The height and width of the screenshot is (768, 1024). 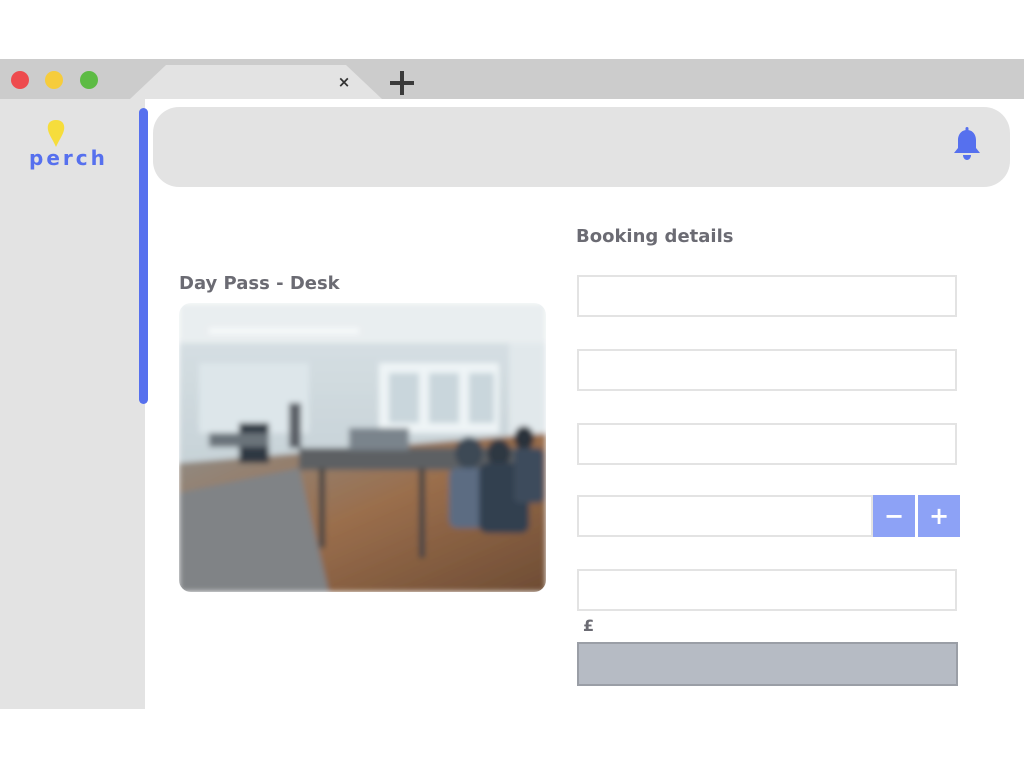 I want to click on office-photo, so click(x=362, y=447).